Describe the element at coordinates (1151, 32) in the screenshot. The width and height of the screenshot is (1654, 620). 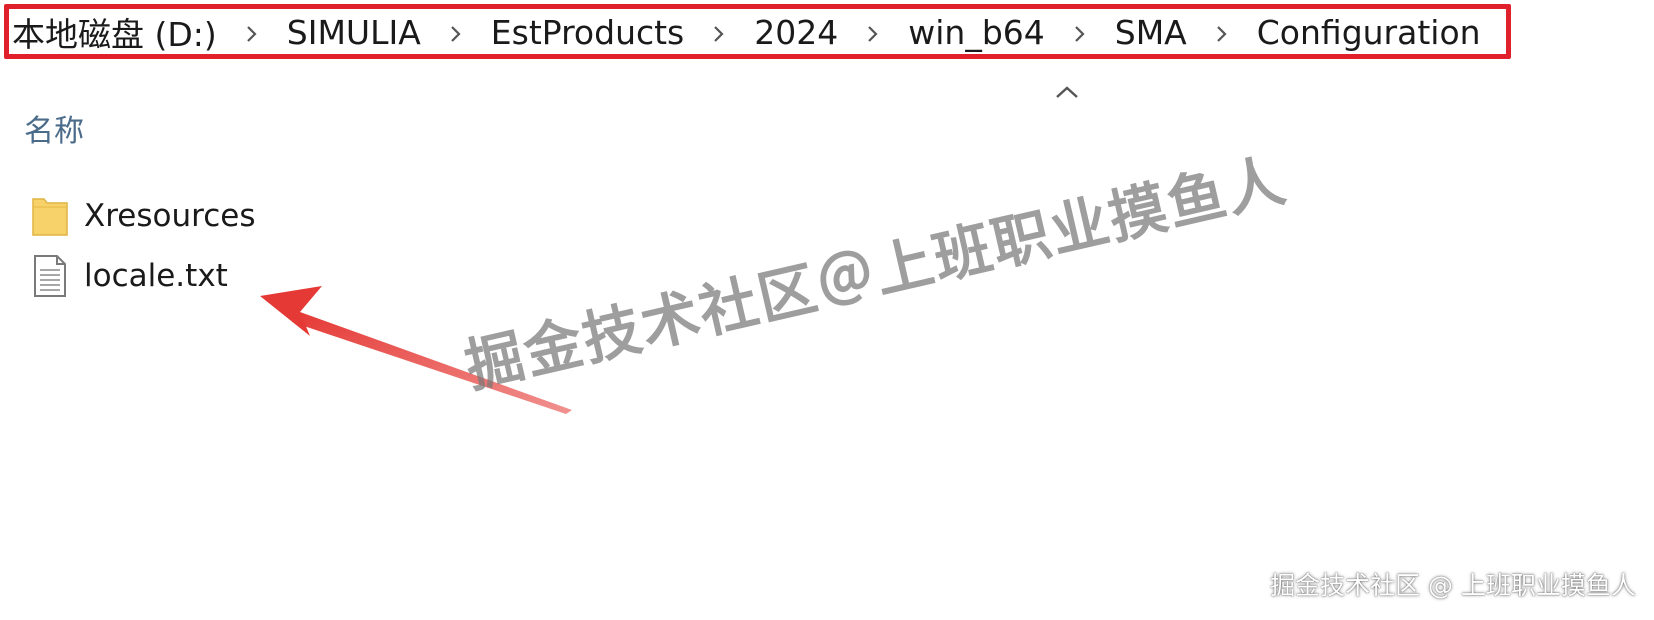
I see `breadcrumb-item-sma: SMA` at that location.